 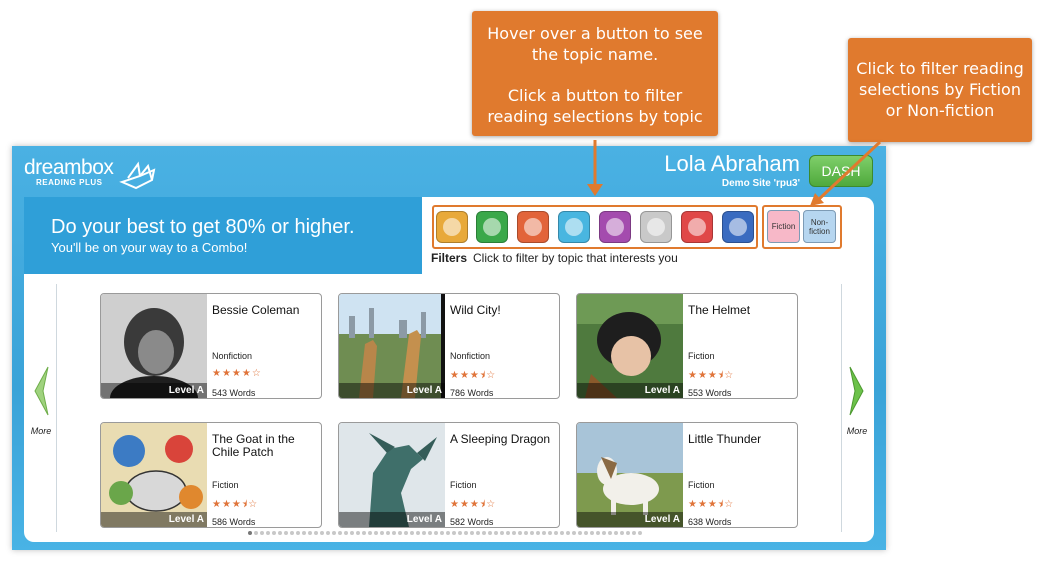 I want to click on more-previous-button: More, so click(x=41, y=400).